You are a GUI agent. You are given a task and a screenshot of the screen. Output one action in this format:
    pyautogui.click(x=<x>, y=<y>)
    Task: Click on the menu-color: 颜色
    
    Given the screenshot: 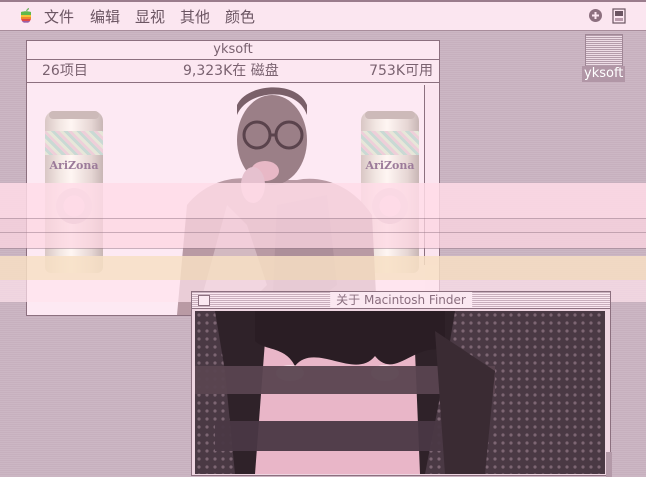 What is the action you would take?
    pyautogui.click(x=240, y=16)
    